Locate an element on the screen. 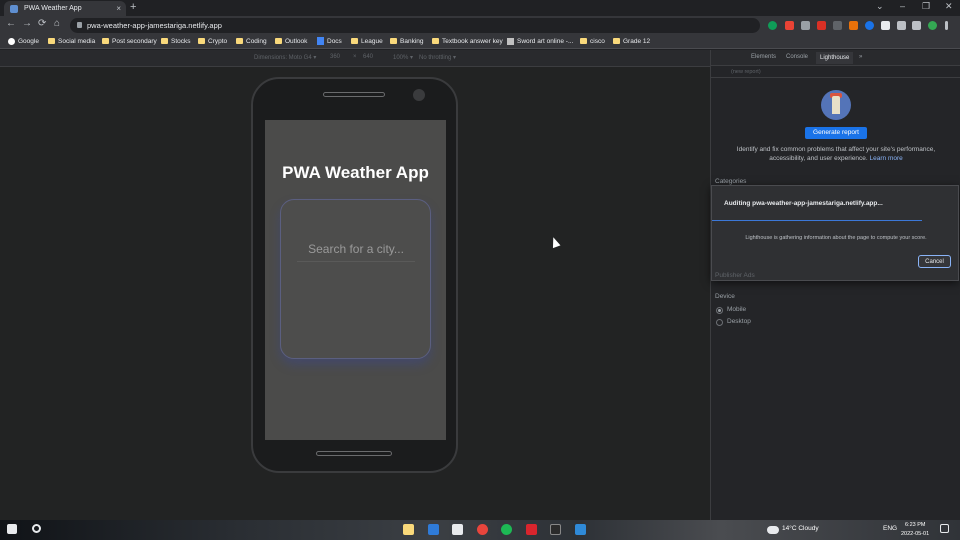 The height and width of the screenshot is (540, 960). chrome-icon is located at coordinates (482, 529).